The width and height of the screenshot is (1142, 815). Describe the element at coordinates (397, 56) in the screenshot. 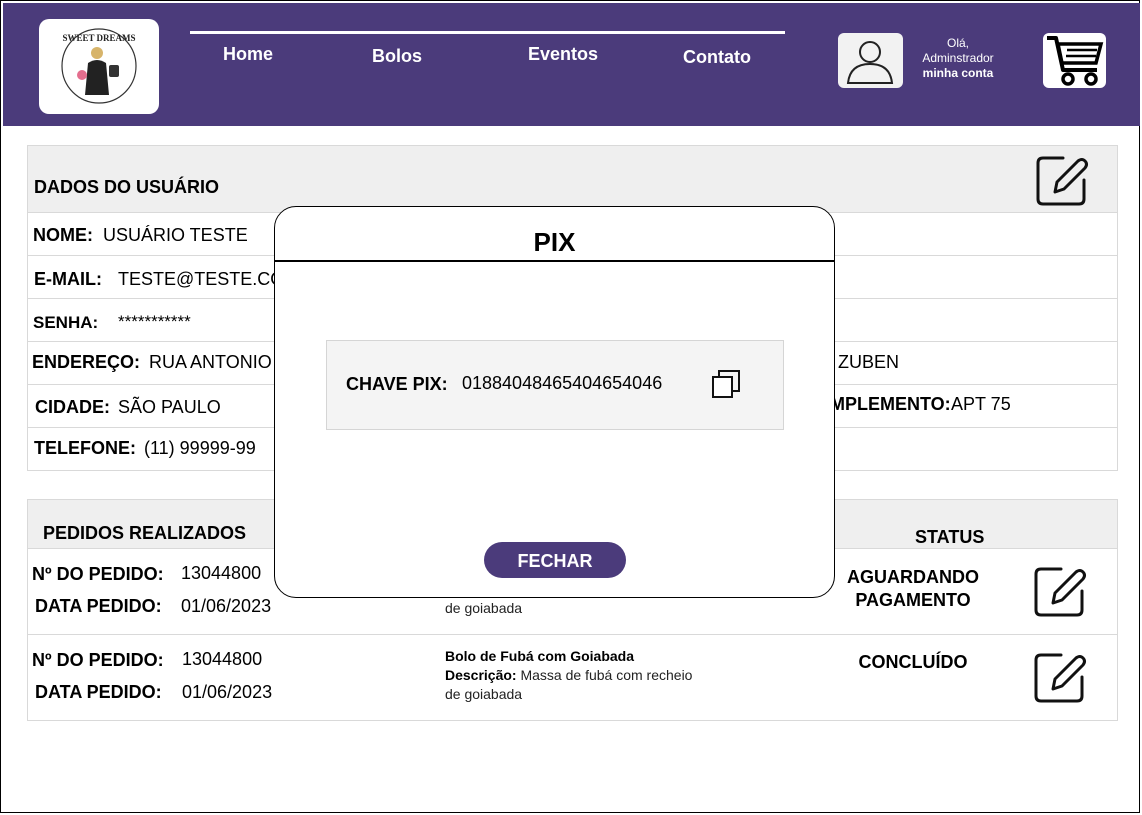

I see `nav-bolos: Bolos` at that location.